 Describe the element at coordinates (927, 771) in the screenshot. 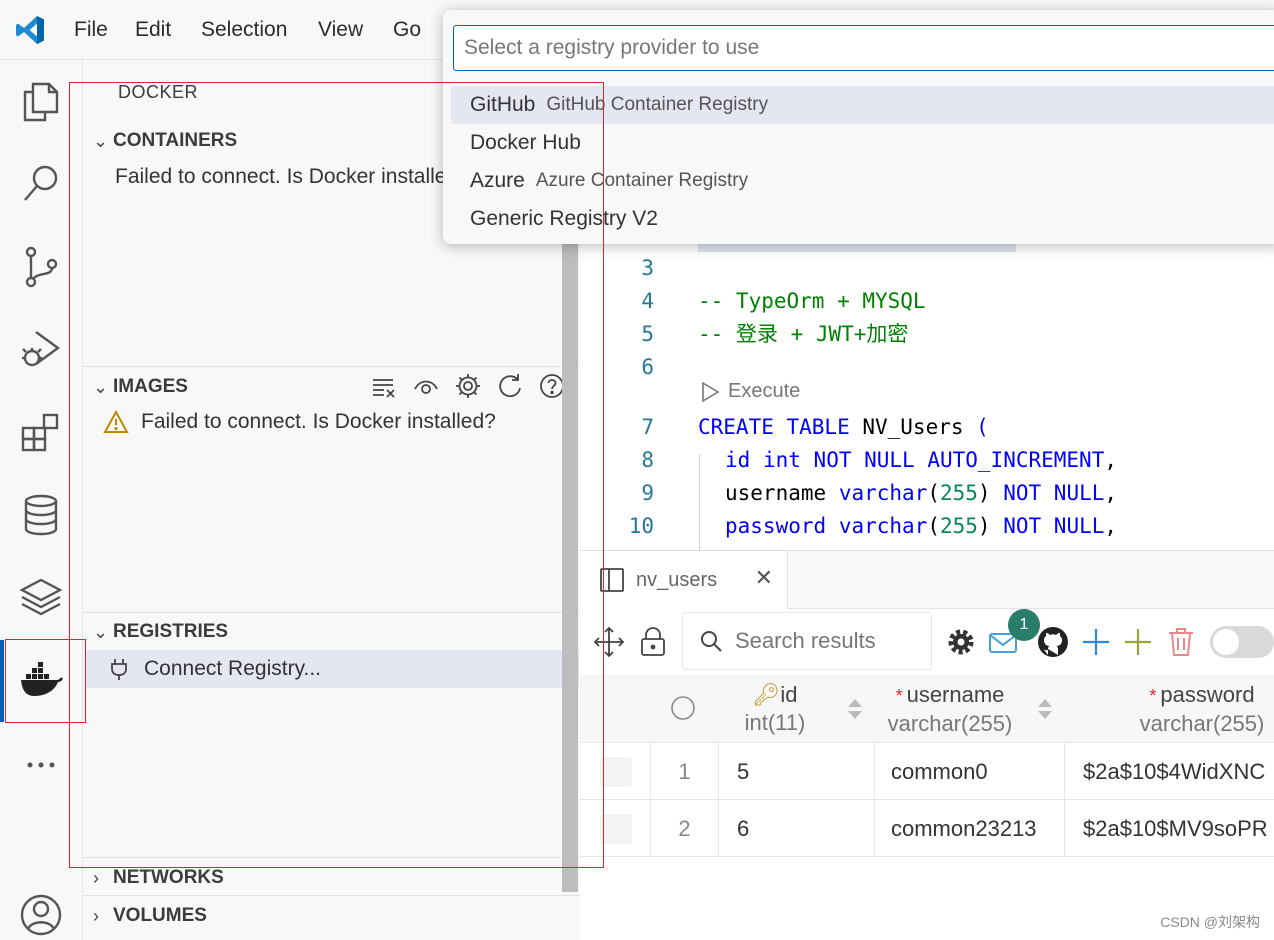

I see `table-row: 1 5 common0 $2a$10$4WidXNC` at that location.